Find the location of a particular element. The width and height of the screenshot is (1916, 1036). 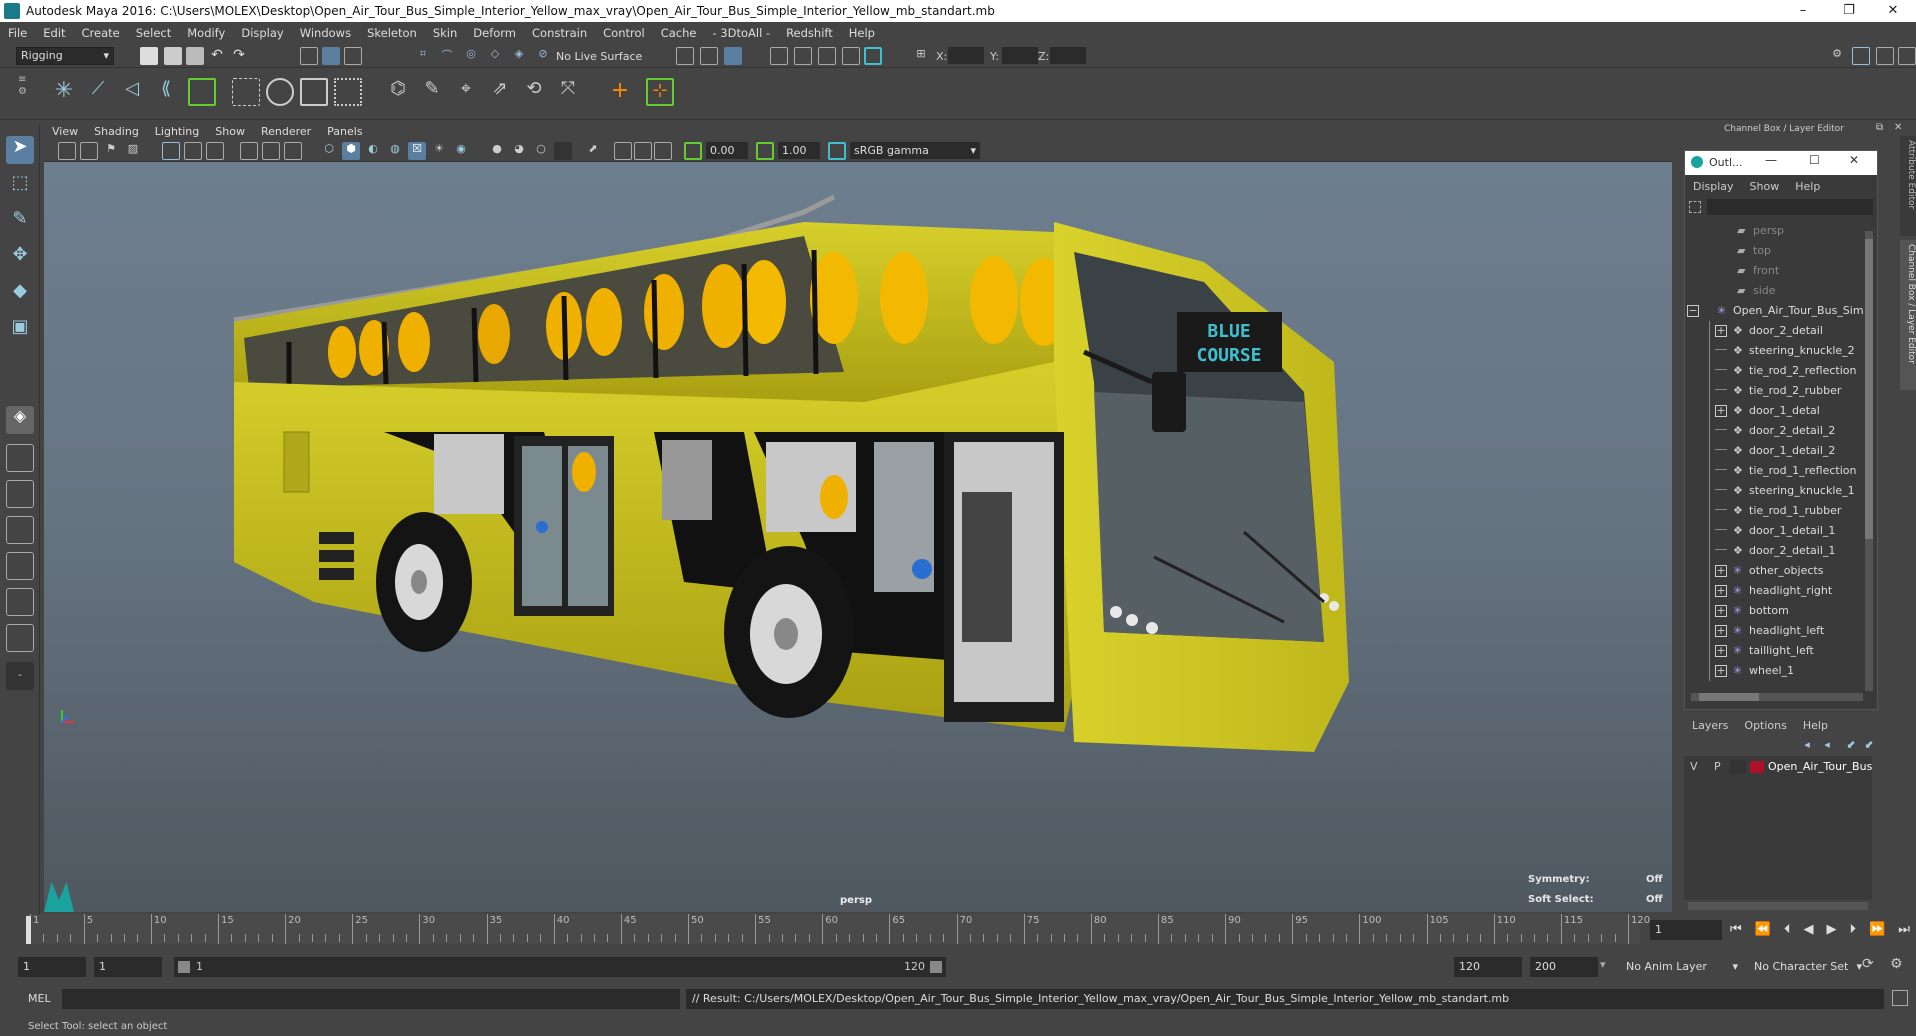

open-scene-icon is located at coordinates (173, 56).